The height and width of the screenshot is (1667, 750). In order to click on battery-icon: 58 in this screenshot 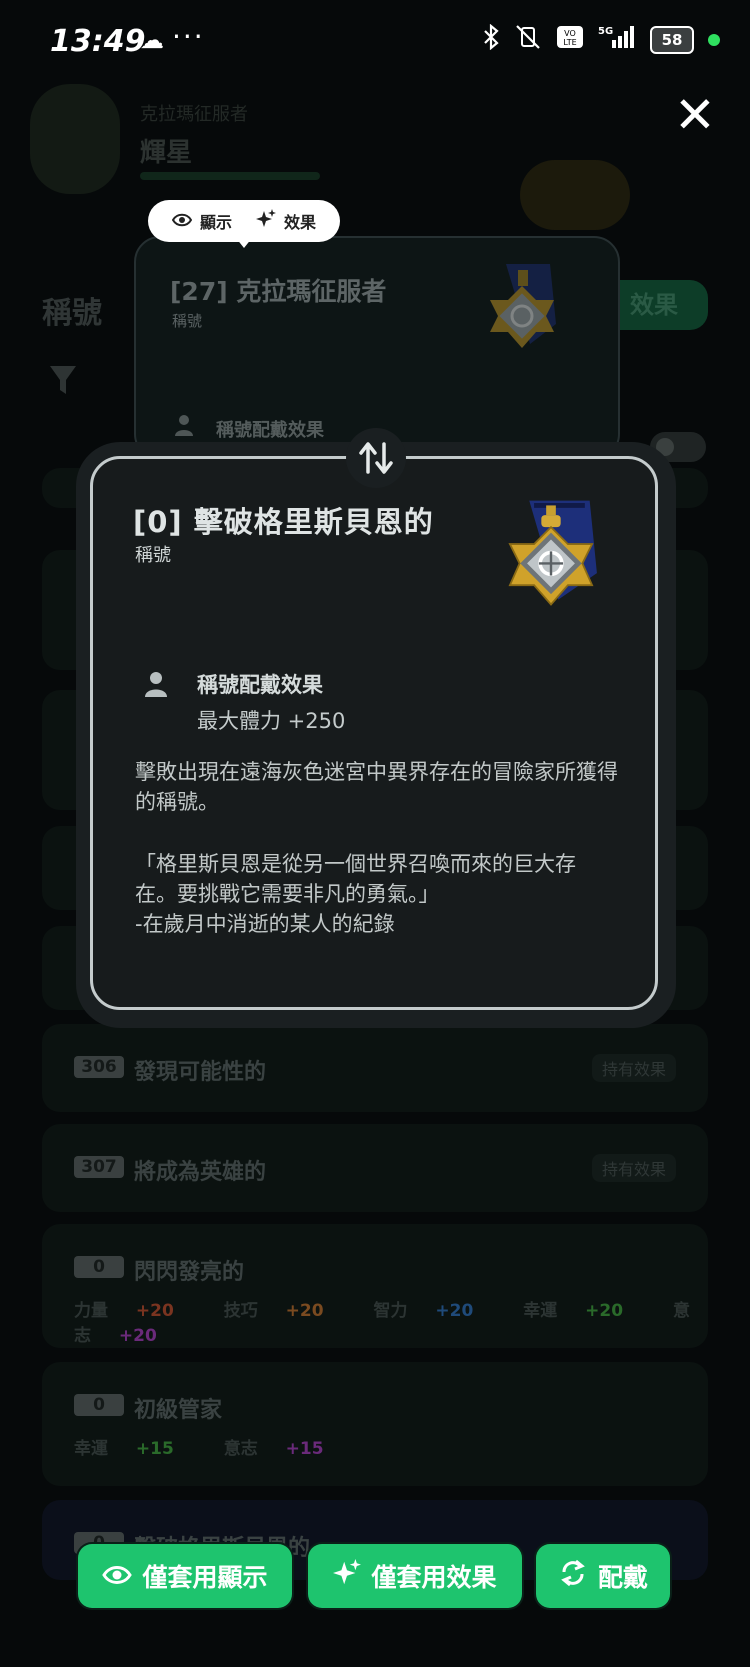, I will do `click(672, 40)`.